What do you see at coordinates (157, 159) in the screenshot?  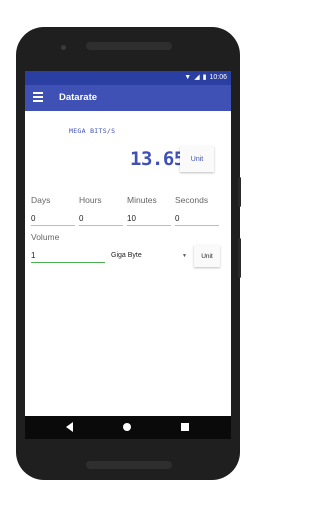 I see `result-value: 13.65` at bounding box center [157, 159].